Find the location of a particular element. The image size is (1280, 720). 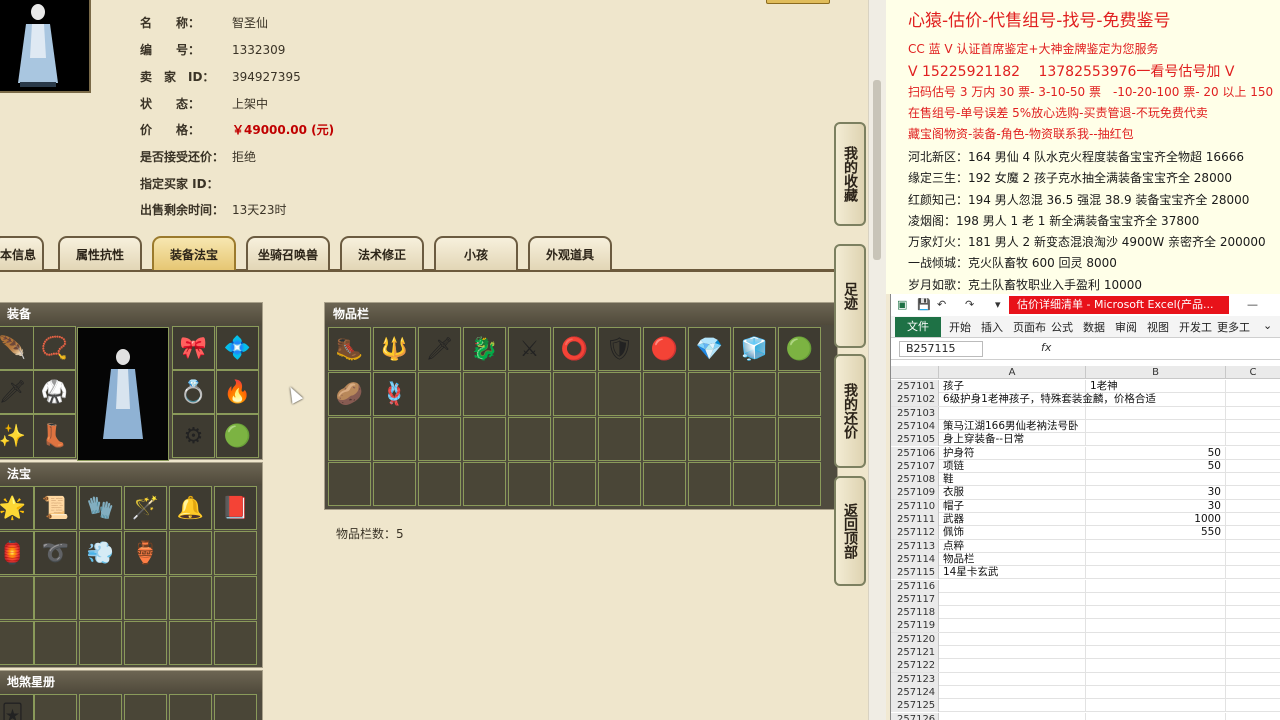

equip-slot-amulet: ⚙ is located at coordinates (193, 436).